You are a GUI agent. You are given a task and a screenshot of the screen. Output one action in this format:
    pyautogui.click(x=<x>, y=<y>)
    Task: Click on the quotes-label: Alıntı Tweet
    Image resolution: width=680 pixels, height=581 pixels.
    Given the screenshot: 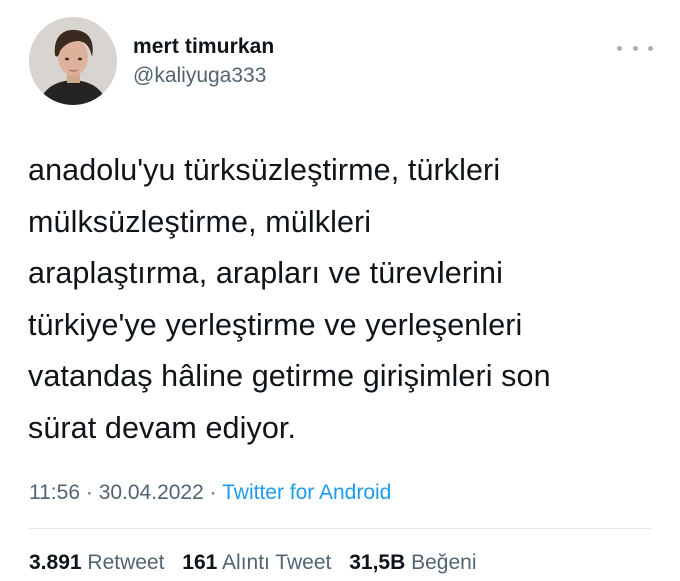 What is the action you would take?
    pyautogui.click(x=277, y=562)
    